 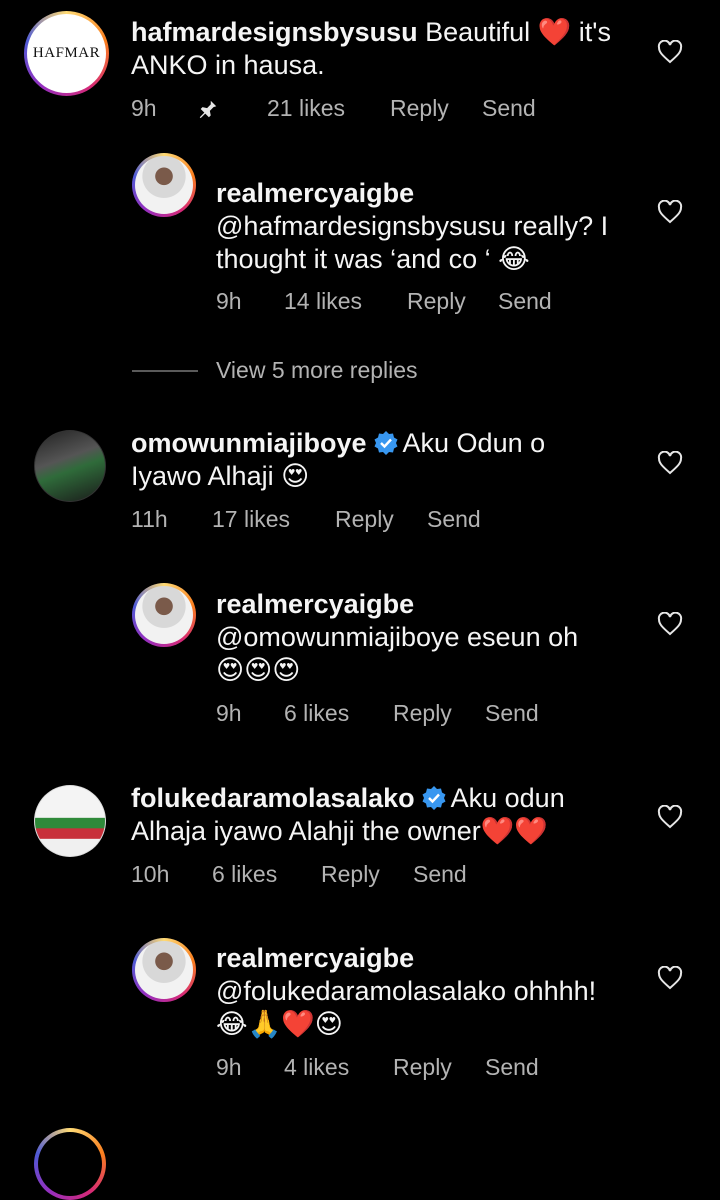 I want to click on avatar-logo-text: HAFMAR, so click(x=66, y=53).